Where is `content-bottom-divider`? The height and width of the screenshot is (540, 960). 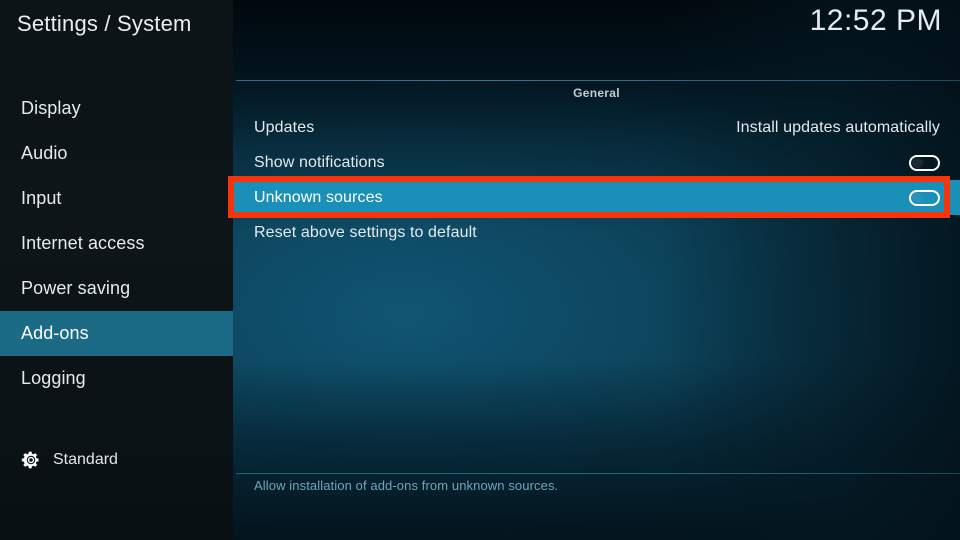 content-bottom-divider is located at coordinates (598, 473).